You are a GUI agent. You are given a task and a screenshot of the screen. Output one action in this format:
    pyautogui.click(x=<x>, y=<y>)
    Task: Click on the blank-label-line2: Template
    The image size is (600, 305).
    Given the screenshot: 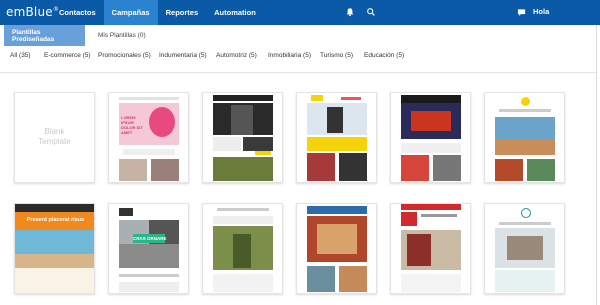 What is the action you would take?
    pyautogui.click(x=54, y=141)
    